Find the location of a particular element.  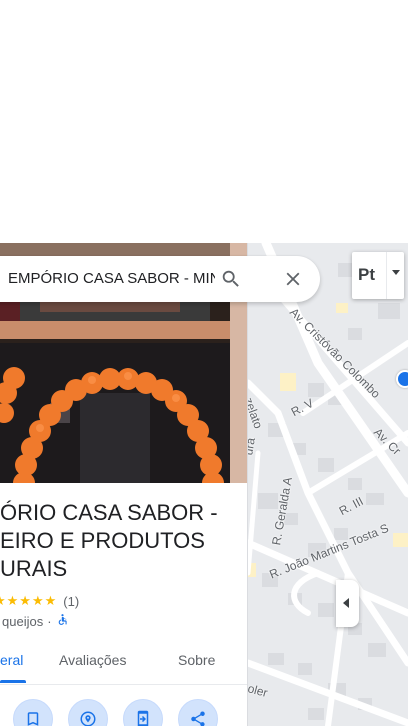

search-input: EMPÓRIO CASA SABOR - MINI is located at coordinates (111, 279).